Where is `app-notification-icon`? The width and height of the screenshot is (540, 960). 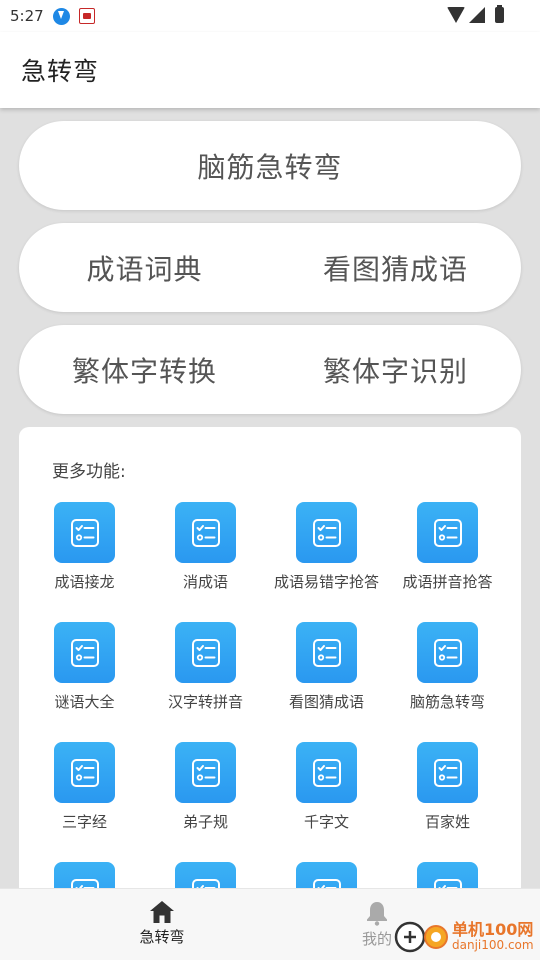 app-notification-icon is located at coordinates (86, 16).